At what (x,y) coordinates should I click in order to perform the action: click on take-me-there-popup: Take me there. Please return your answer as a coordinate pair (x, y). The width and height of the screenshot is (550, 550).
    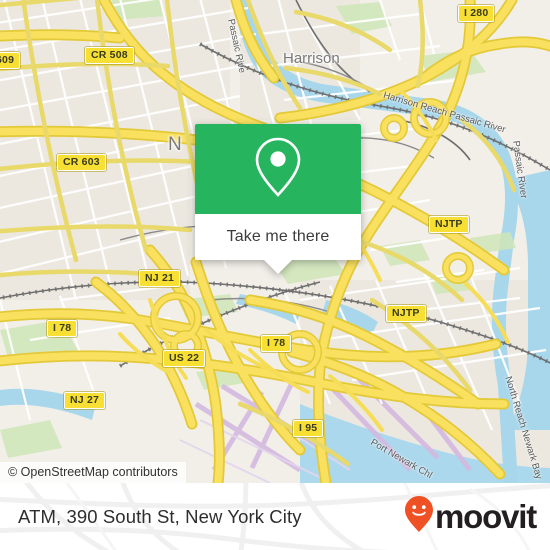
    Looking at the image, I should click on (278, 199).